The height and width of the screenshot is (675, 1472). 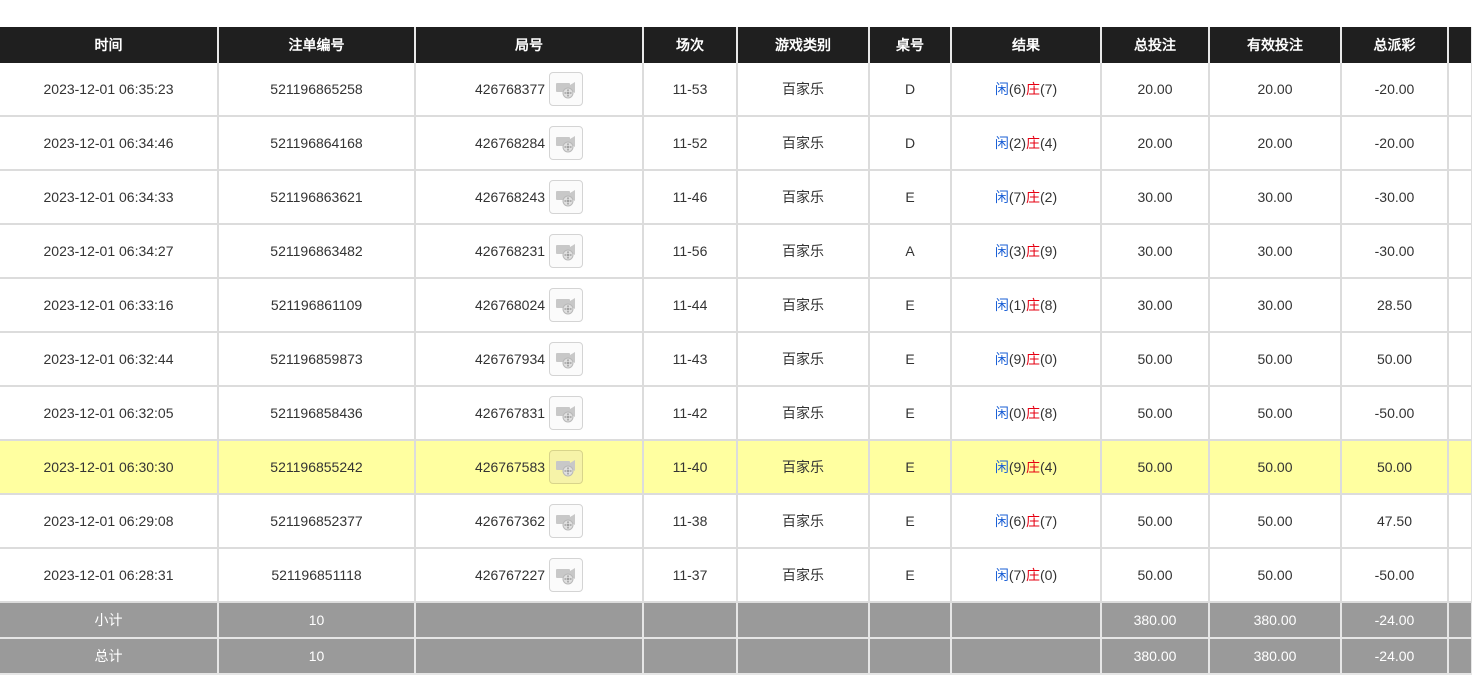 I want to click on cell-result: 闲(9)庄(0), so click(x=1026, y=359).